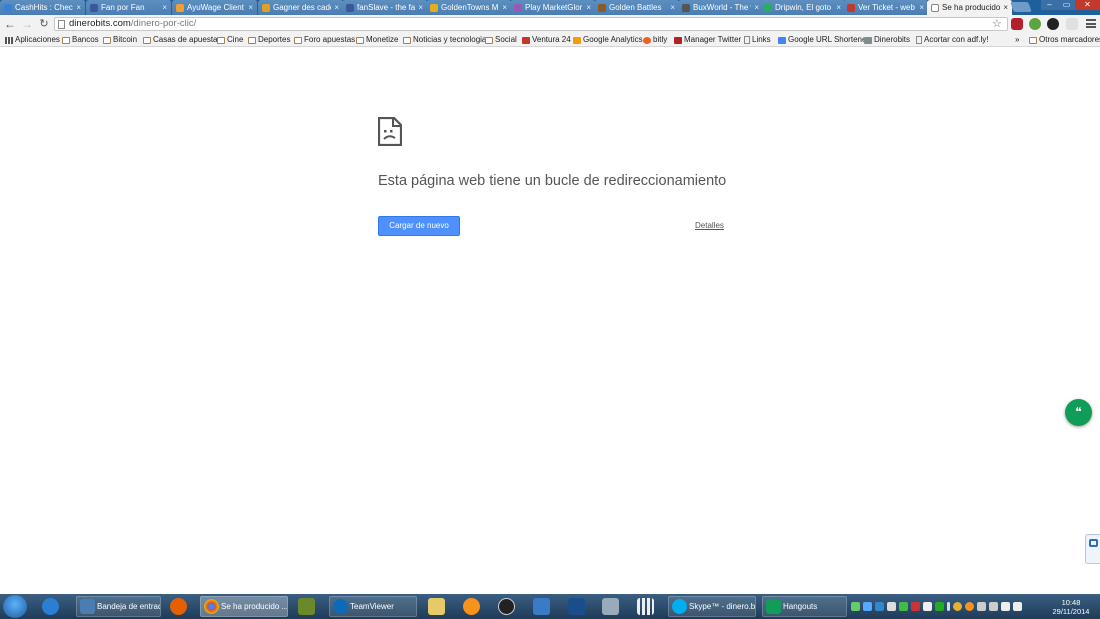  Describe the element at coordinates (823, 40) in the screenshot. I see `bookmark-google-url-shortener: Google URL Shortener` at that location.